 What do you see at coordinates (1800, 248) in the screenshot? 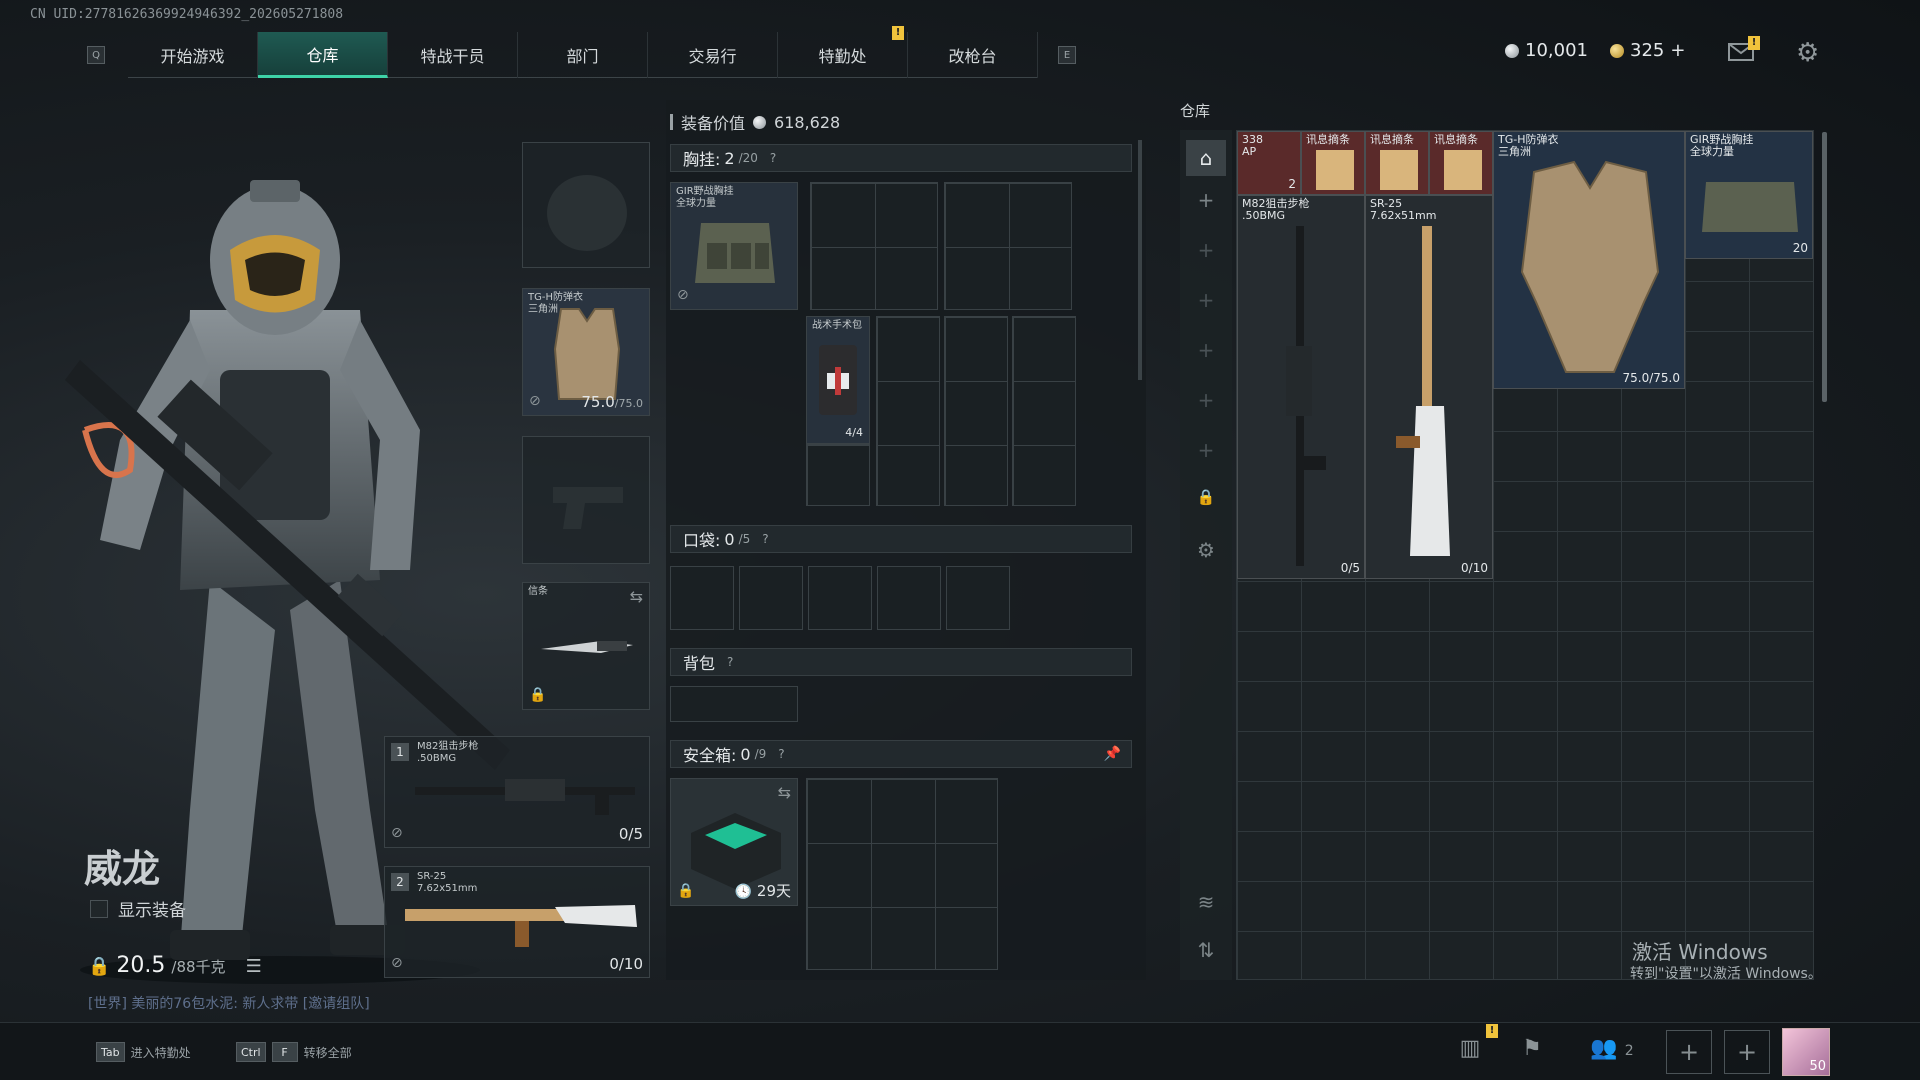
I see `rig-item-count: 20` at bounding box center [1800, 248].